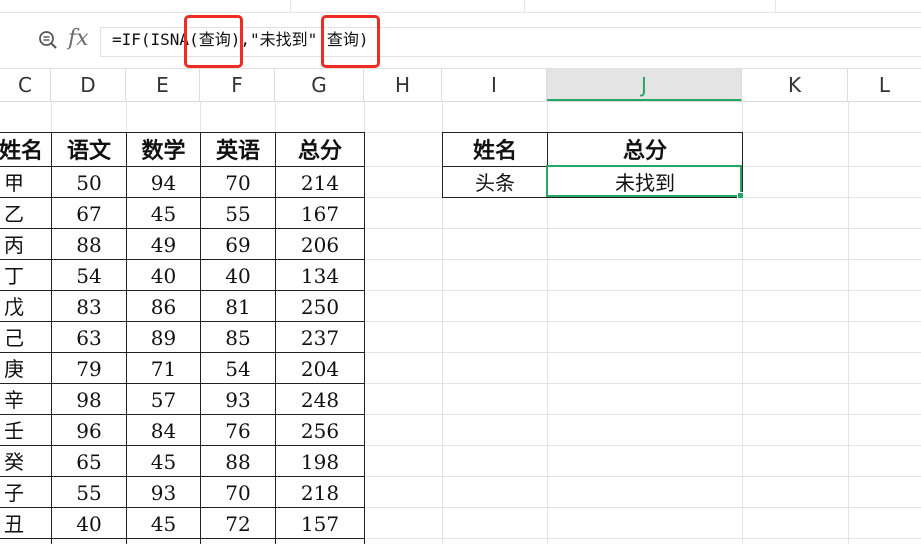 This screenshot has height=544, width=921. What do you see at coordinates (88, 85) in the screenshot?
I see `col-header-d: D` at bounding box center [88, 85].